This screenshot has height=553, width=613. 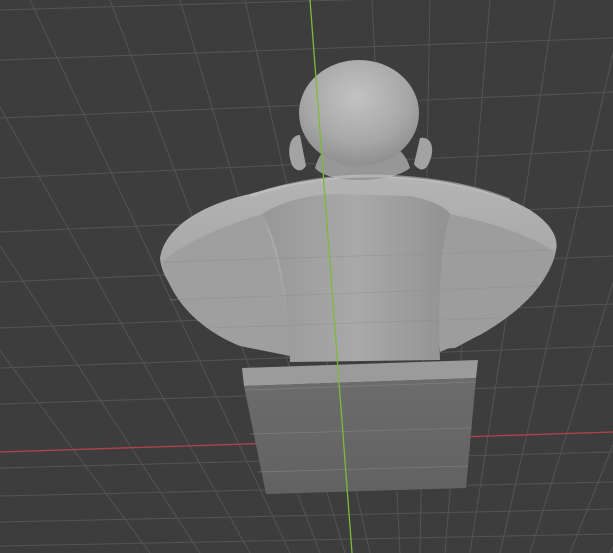 What do you see at coordinates (359, 113) in the screenshot?
I see `bust-head` at bounding box center [359, 113].